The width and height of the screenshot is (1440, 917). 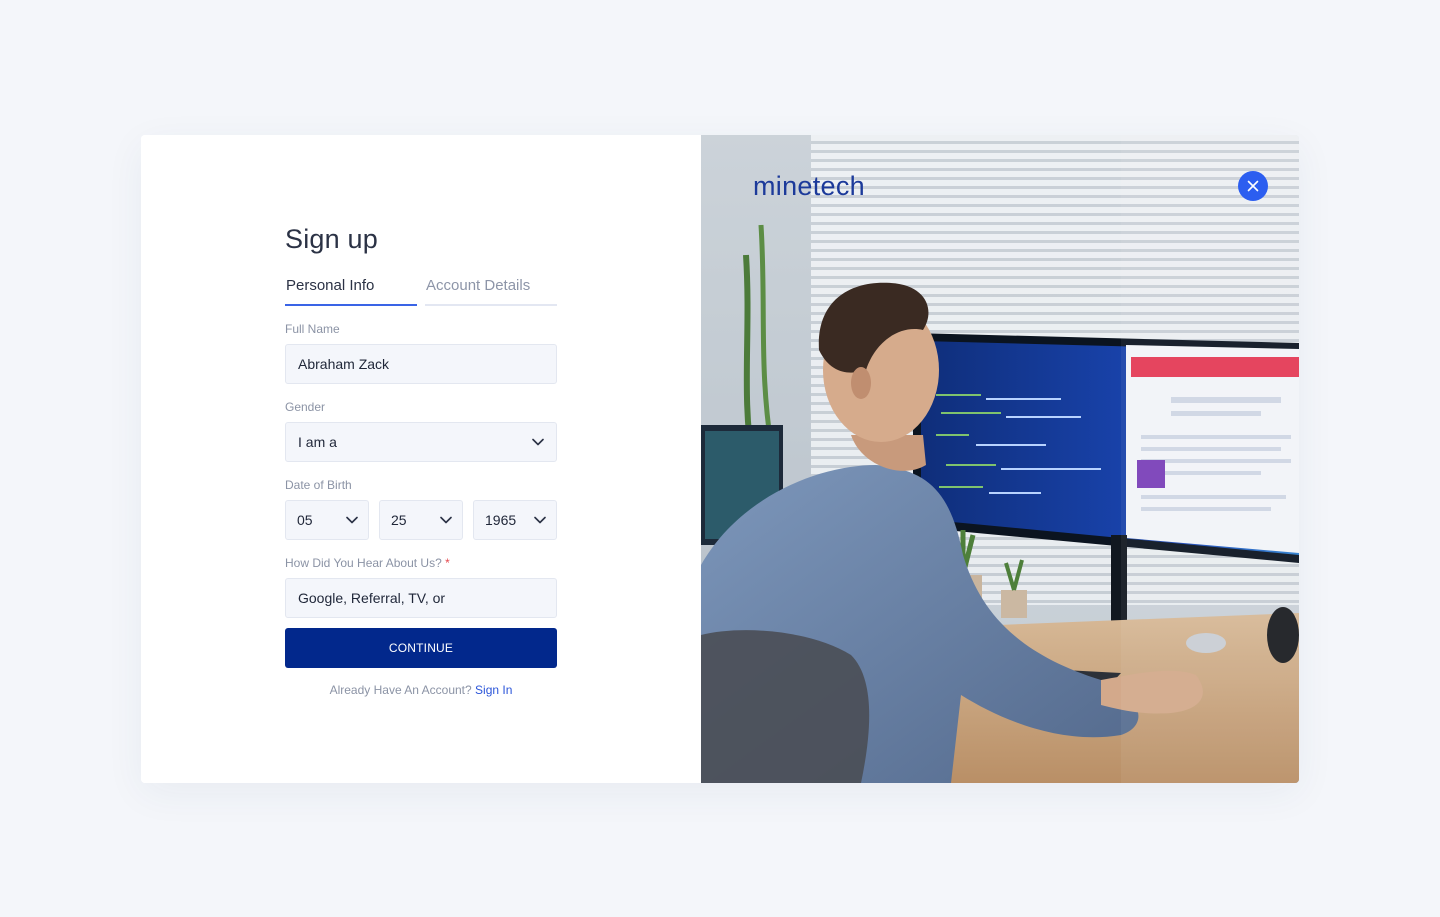 What do you see at coordinates (491, 291) in the screenshot?
I see `tab-account-details: Account Details` at bounding box center [491, 291].